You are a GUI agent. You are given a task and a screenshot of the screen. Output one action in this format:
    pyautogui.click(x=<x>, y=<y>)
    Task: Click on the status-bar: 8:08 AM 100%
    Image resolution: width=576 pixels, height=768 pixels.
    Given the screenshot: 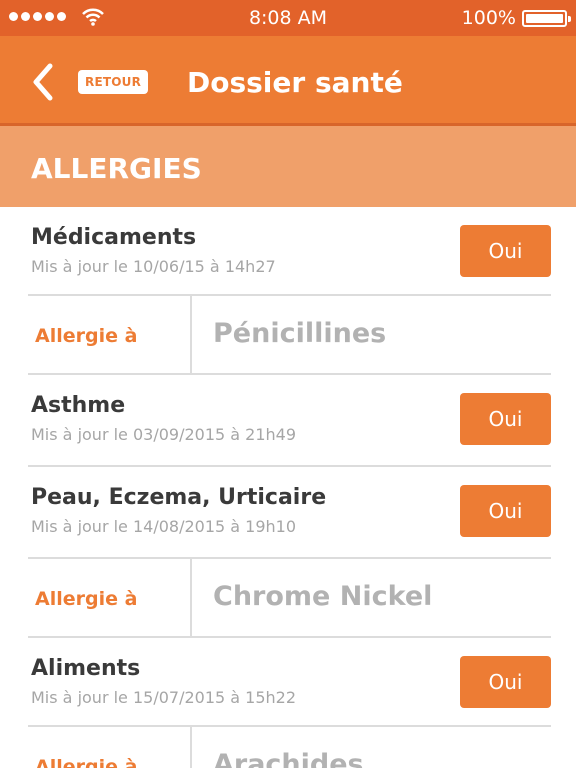 What is the action you would take?
    pyautogui.click(x=288, y=18)
    